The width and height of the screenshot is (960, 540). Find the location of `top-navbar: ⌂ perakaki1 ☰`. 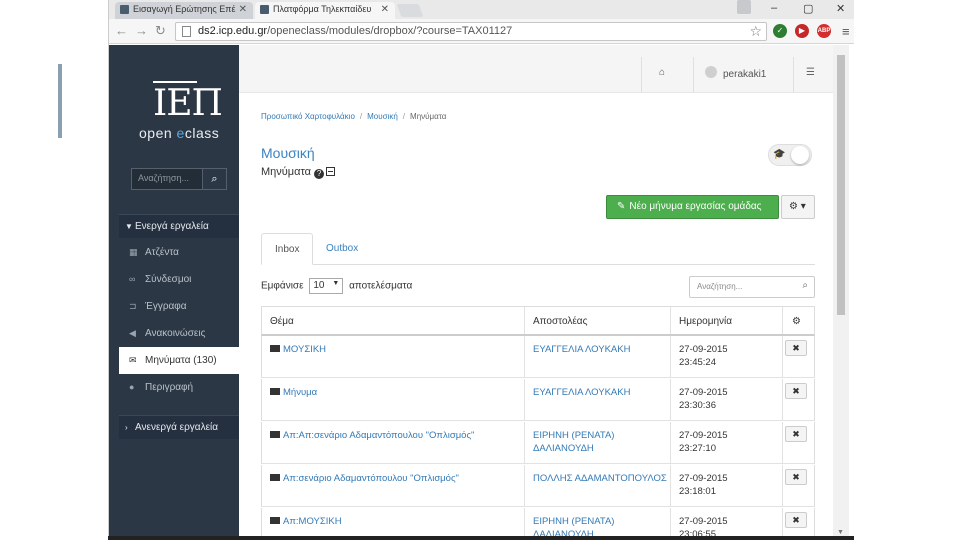

top-navbar: ⌂ perakaki1 ☰ is located at coordinates (536, 69).